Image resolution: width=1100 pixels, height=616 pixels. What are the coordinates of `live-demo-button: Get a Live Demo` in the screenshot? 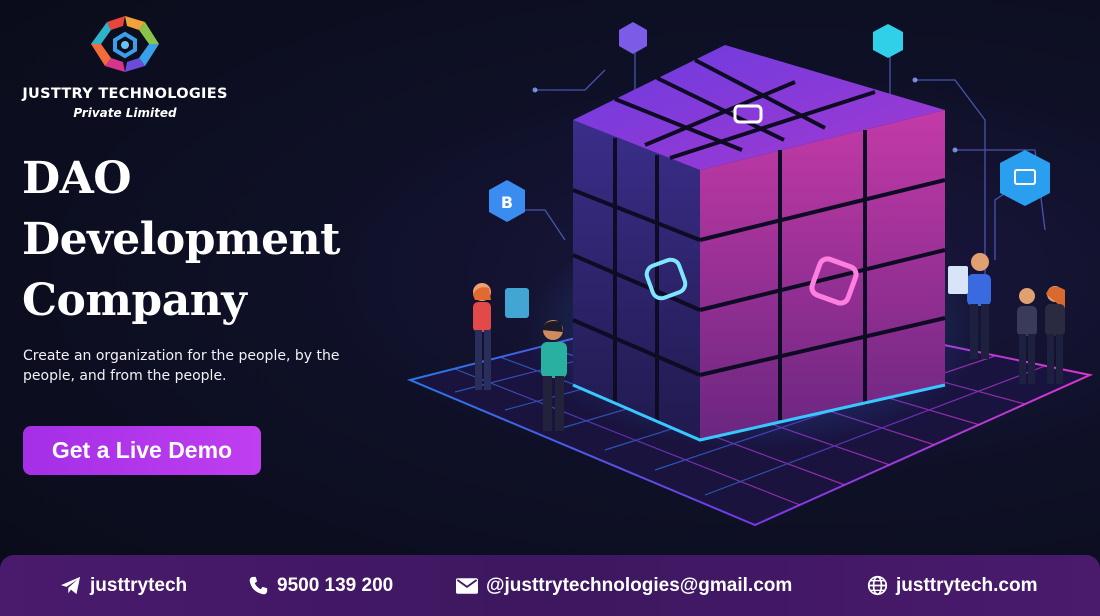 It's located at (142, 450).